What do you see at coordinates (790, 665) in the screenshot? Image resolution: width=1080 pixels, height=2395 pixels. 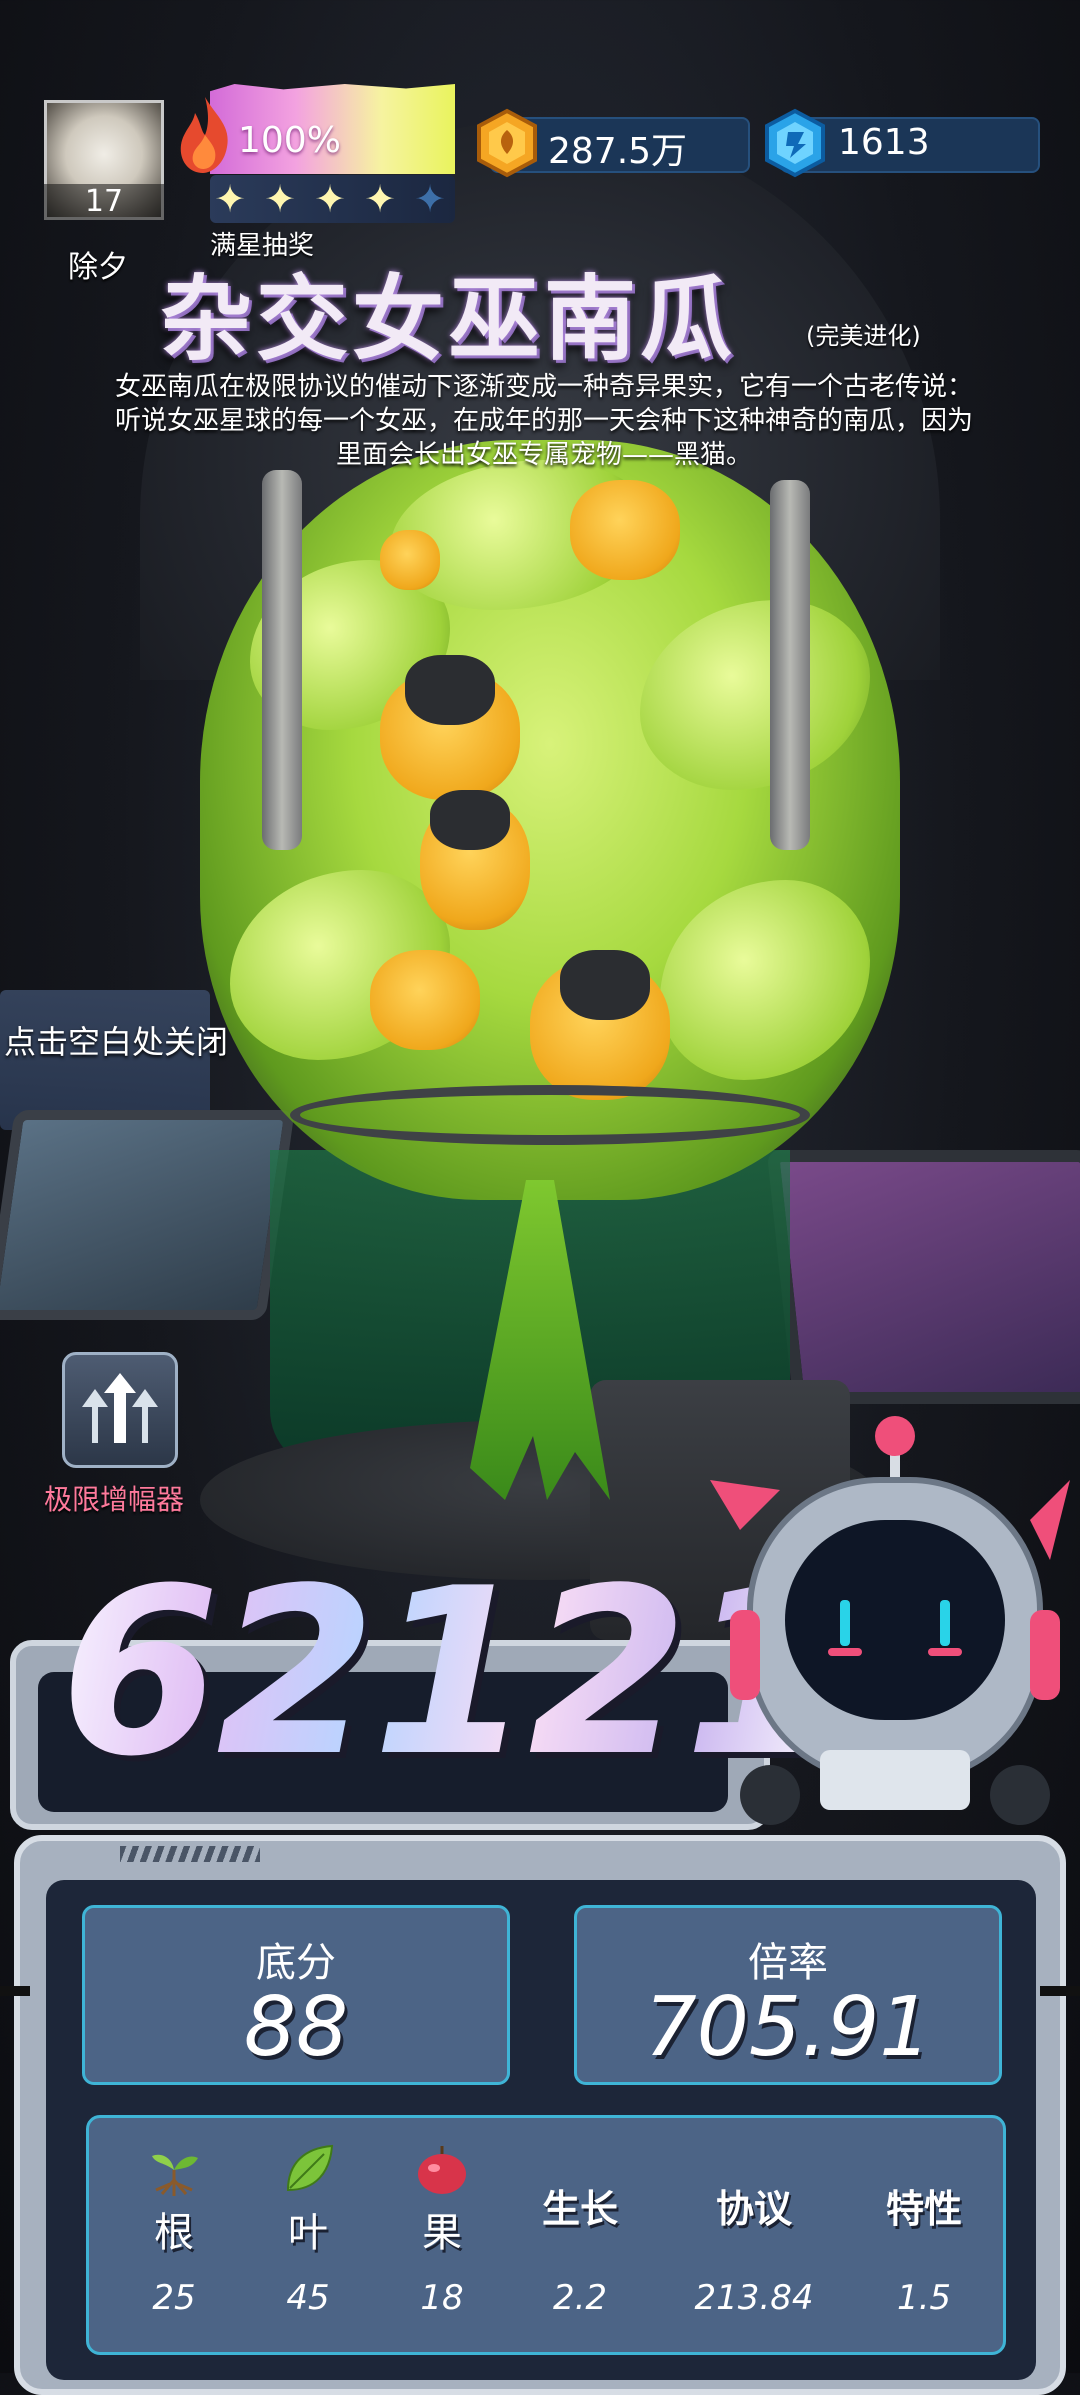 I see `tank-pillar-right` at bounding box center [790, 665].